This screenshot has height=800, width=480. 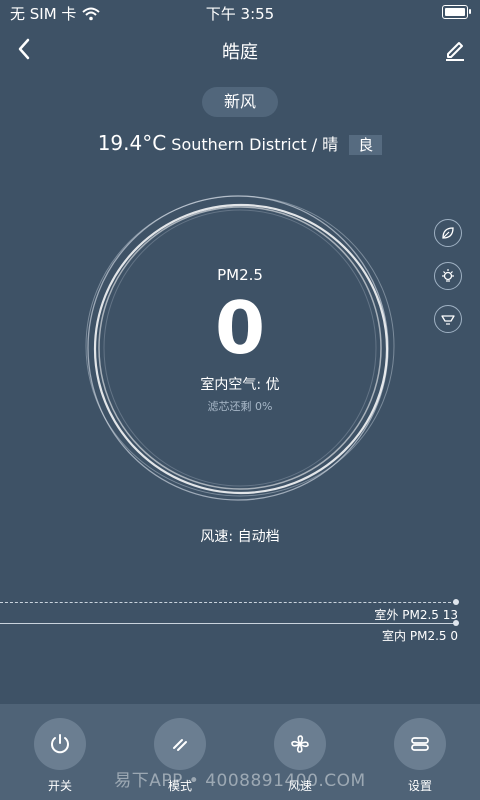 What do you see at coordinates (132, 143) in the screenshot?
I see `outdoor-temperature: 19.4°C` at bounding box center [132, 143].